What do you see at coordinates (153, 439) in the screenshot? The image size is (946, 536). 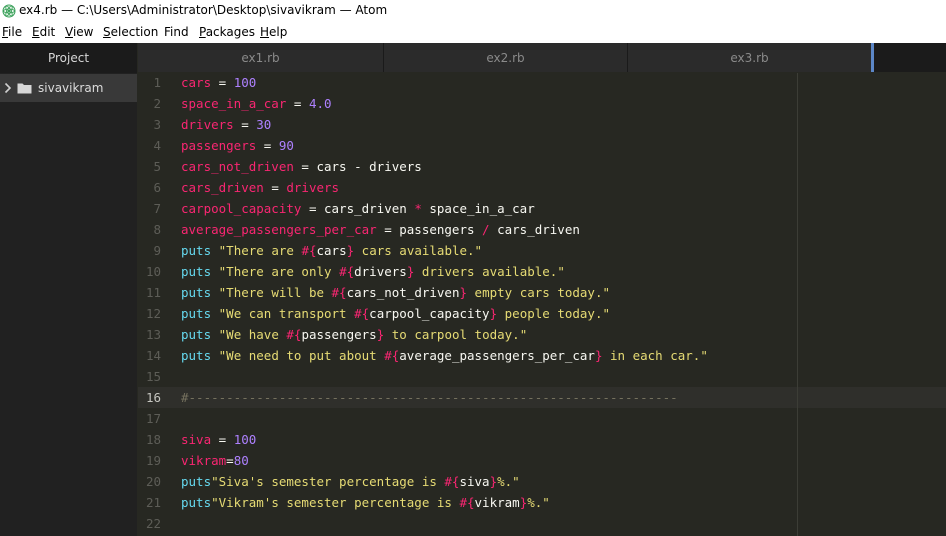 I see `line-number: 18` at bounding box center [153, 439].